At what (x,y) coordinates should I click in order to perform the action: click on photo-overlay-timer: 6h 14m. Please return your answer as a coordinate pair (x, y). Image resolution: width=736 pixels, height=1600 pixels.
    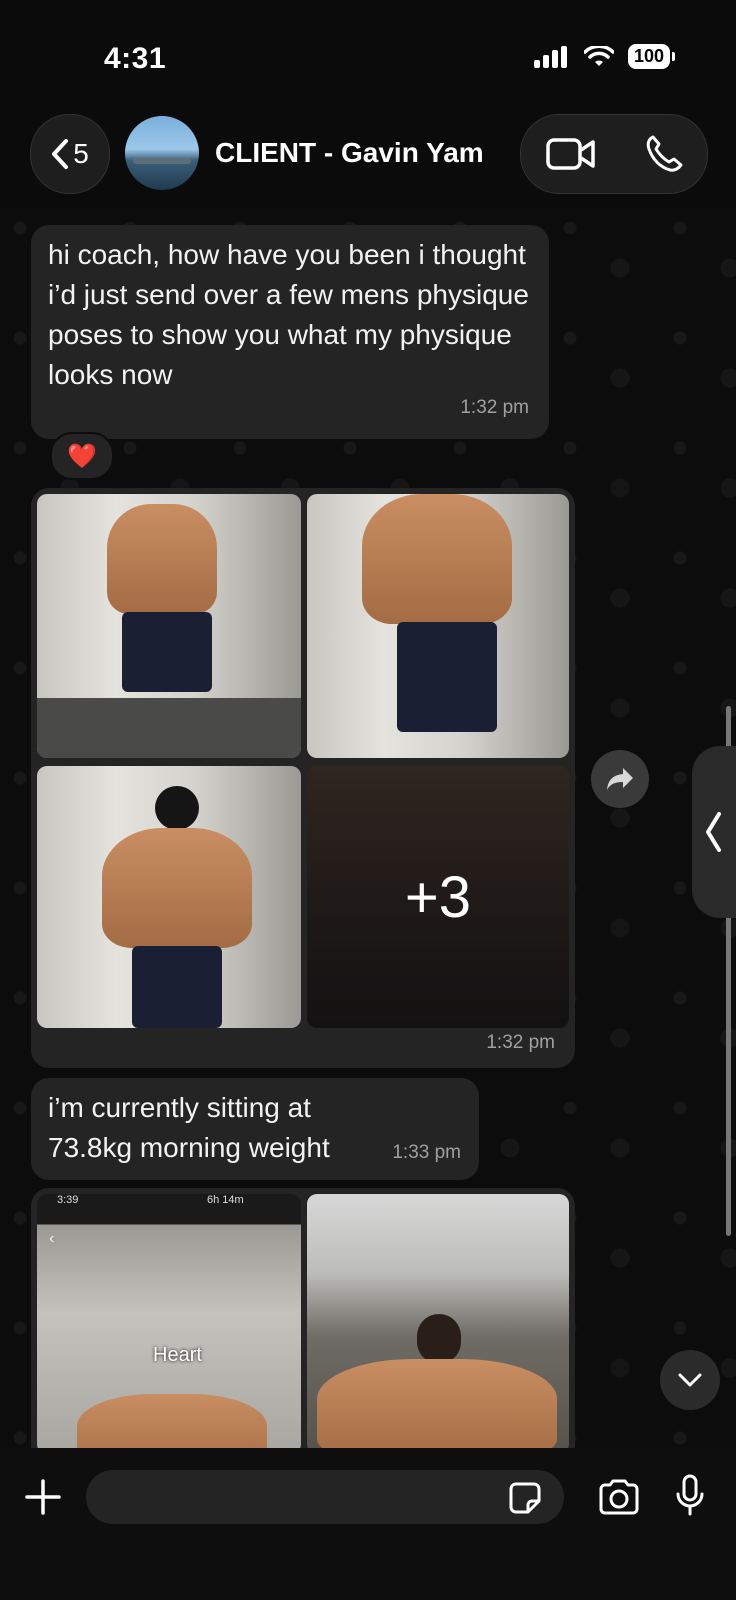
    Looking at the image, I should click on (225, 1200).